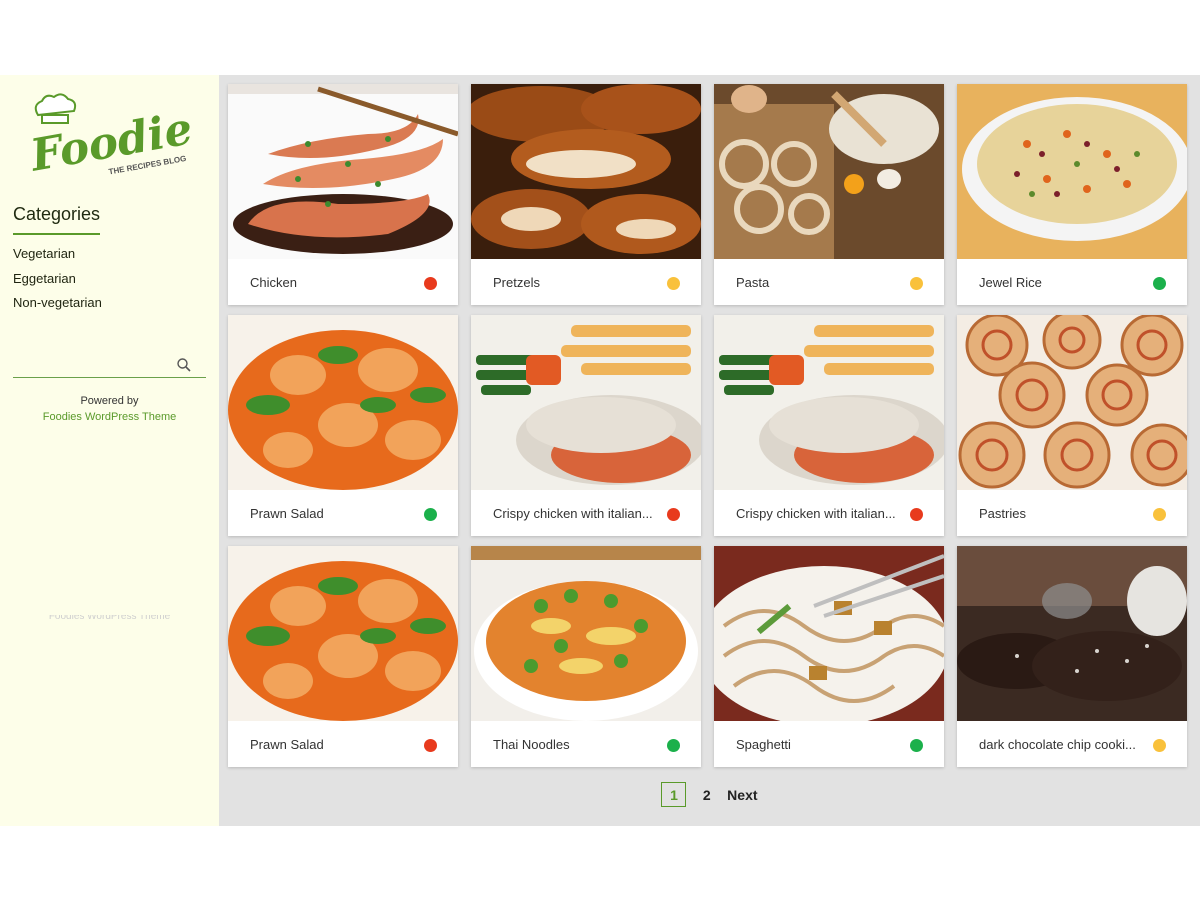  I want to click on site-logo: Foodies THE RECIPES BLOG, so click(123, 140).